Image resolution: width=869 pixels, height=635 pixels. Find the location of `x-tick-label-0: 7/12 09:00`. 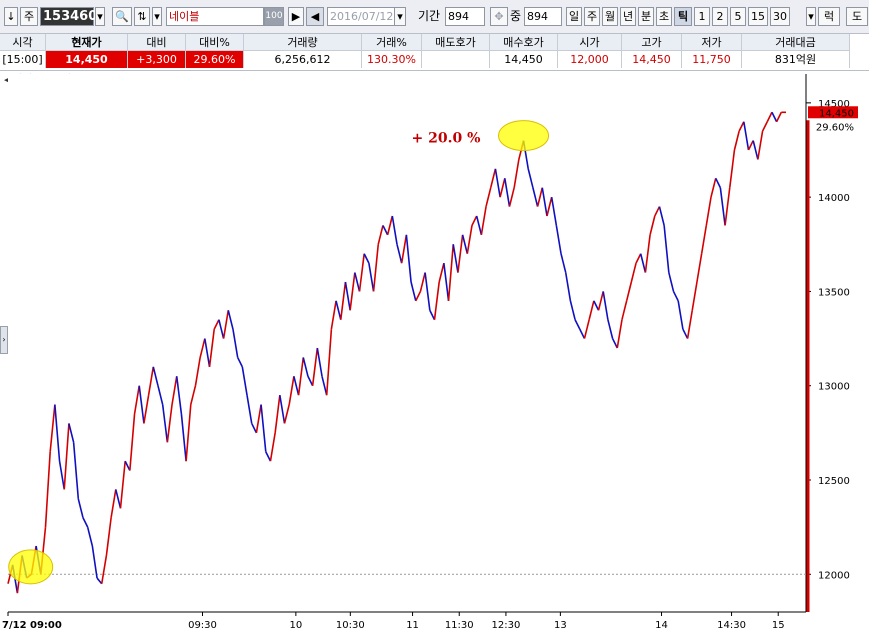

x-tick-label-0: 7/12 09:00 is located at coordinates (32, 625).